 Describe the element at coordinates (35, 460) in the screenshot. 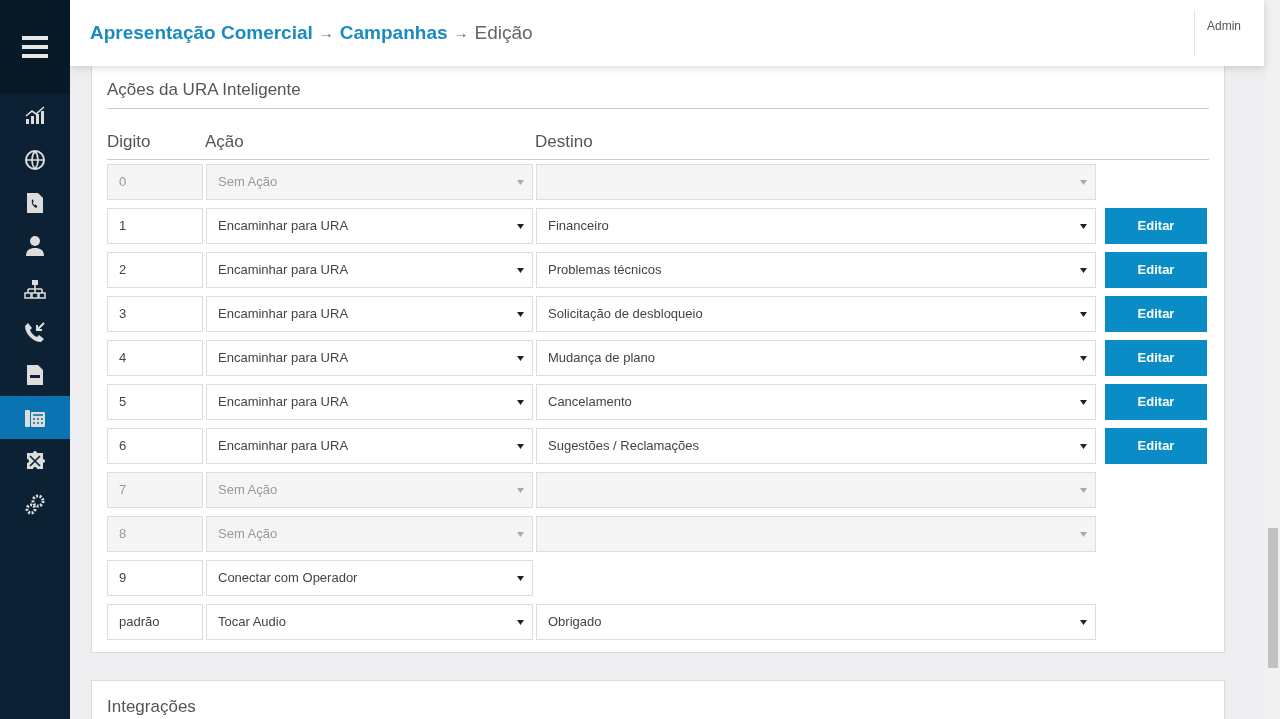

I see `puzzle-icon` at that location.